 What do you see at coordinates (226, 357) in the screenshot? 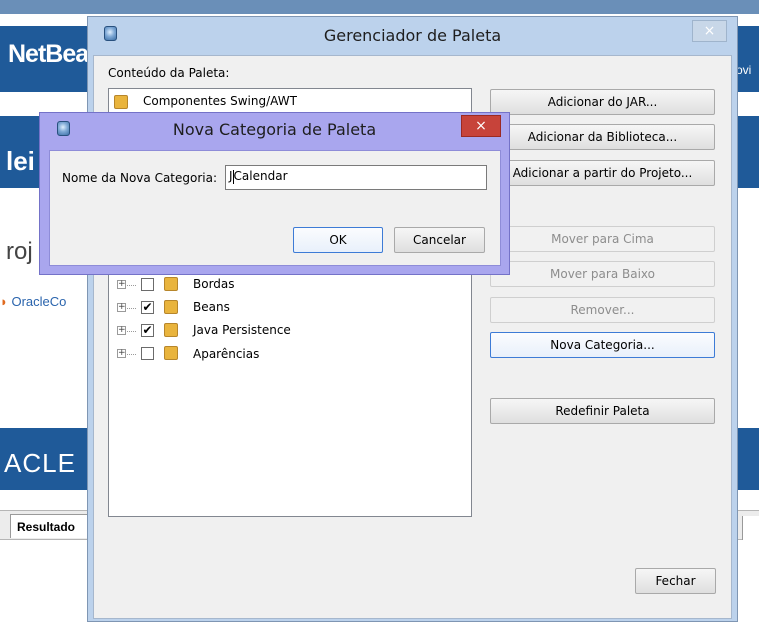
I see `tree-item-label: Aparências` at bounding box center [226, 357].